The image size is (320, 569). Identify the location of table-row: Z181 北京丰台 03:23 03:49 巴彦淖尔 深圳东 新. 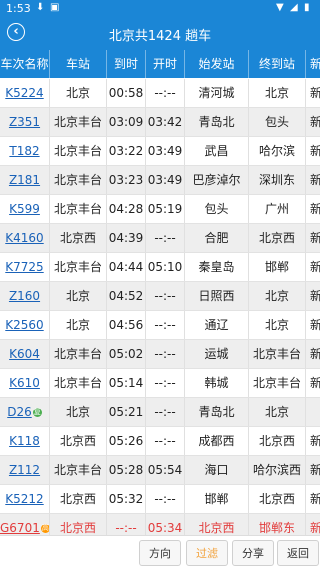
(160, 180).